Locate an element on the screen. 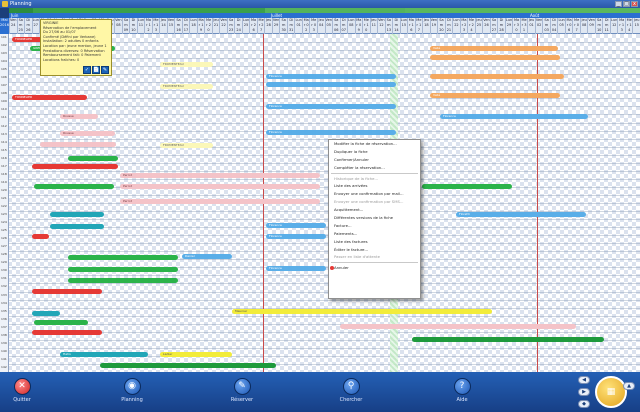 This screenshot has width=640, height=412. day-header-cell: Sam 06 is located at coordinates (336, 26).